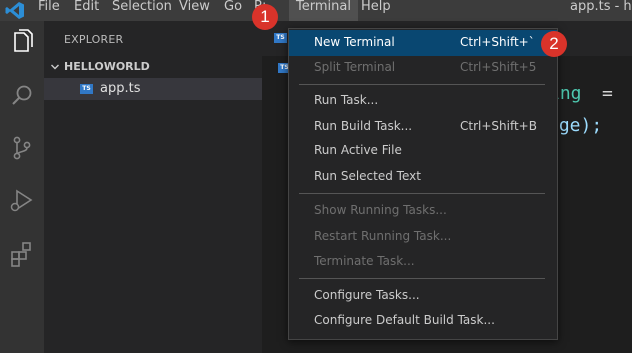 This screenshot has height=353, width=632. Describe the element at coordinates (607, 93) in the screenshot. I see `code-operator: =` at that location.